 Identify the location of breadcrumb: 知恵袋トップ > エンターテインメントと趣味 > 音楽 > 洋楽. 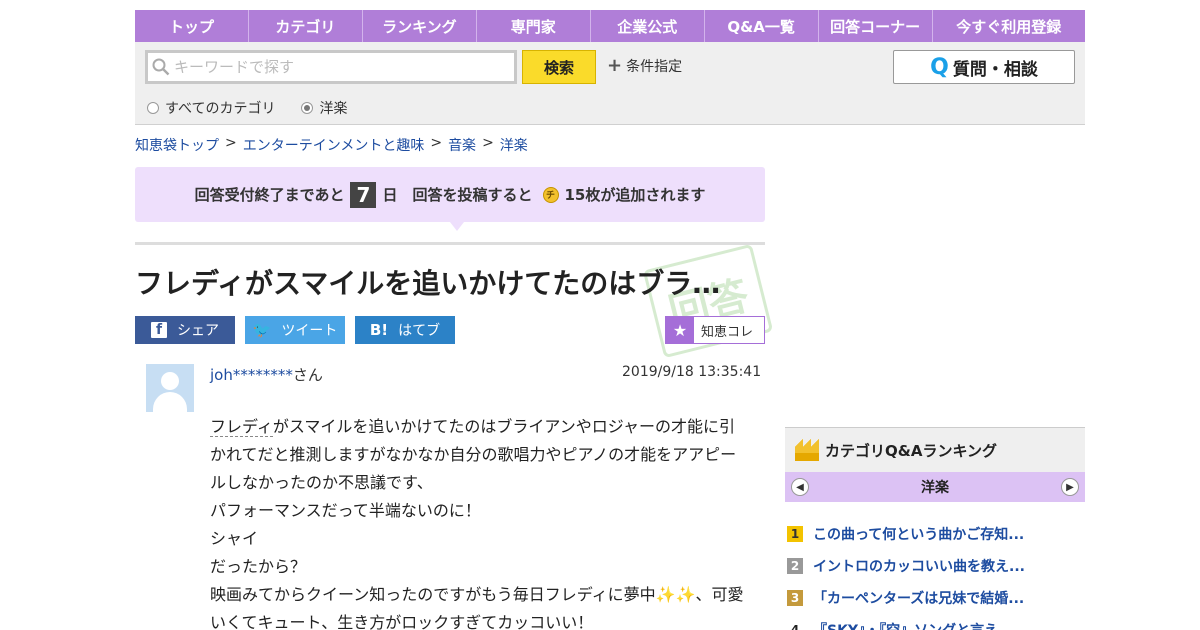
(331, 145).